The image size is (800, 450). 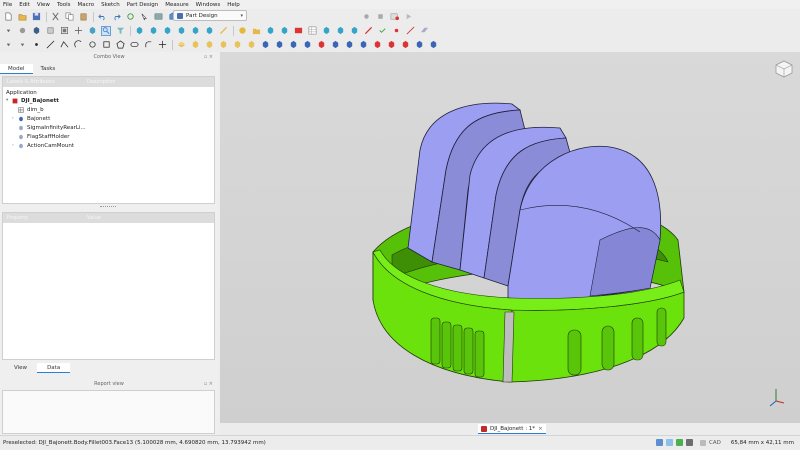 I want to click on dock-icon, so click(x=669, y=442).